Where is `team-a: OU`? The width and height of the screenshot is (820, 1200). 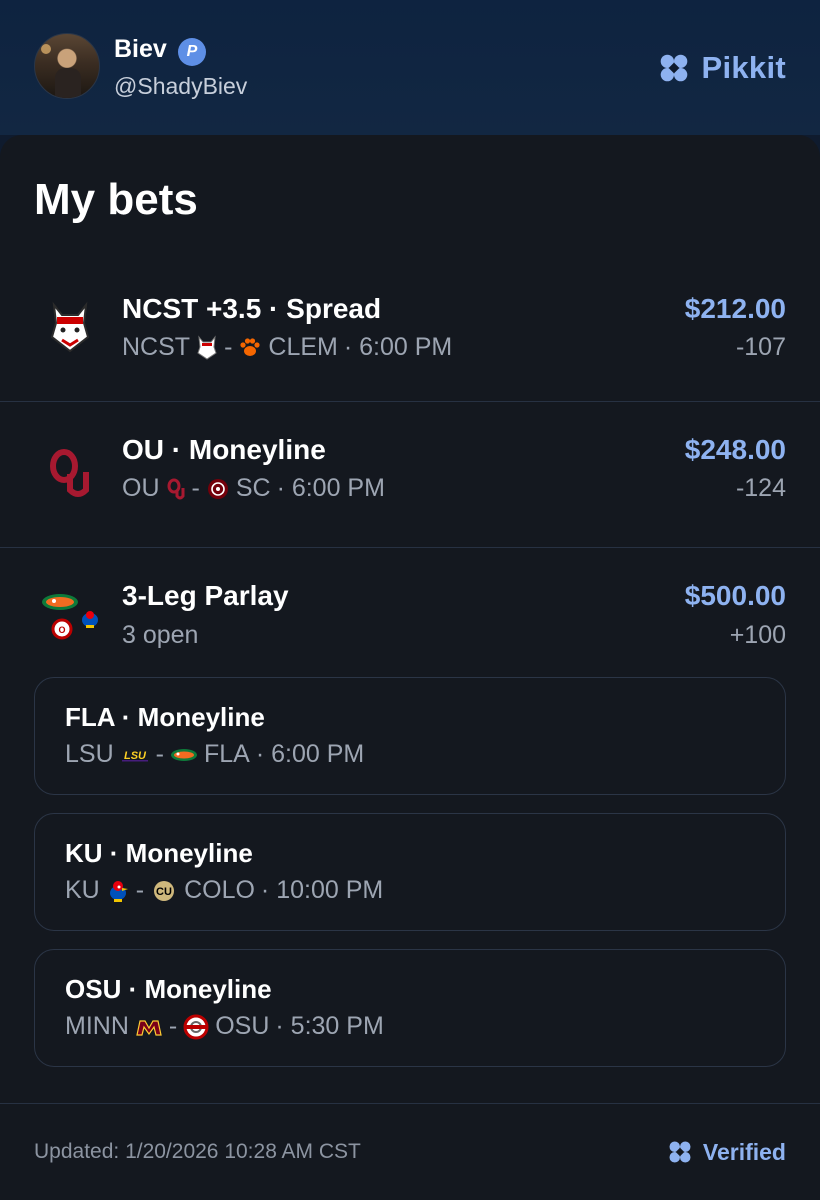 team-a: OU is located at coordinates (141, 488).